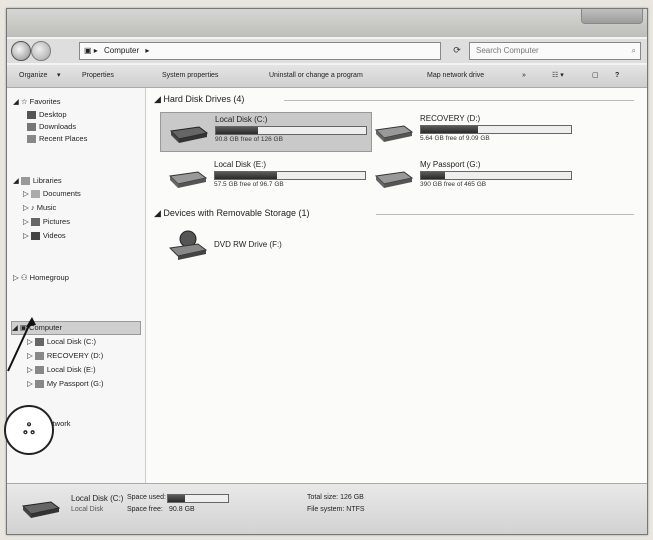  Describe the element at coordinates (188, 245) in the screenshot. I see `dvd-drive-icon` at that location.